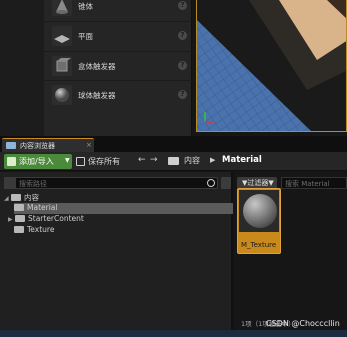  What do you see at coordinates (85, 6) in the screenshot?
I see `place-item-label: 锥体` at bounding box center [85, 6].